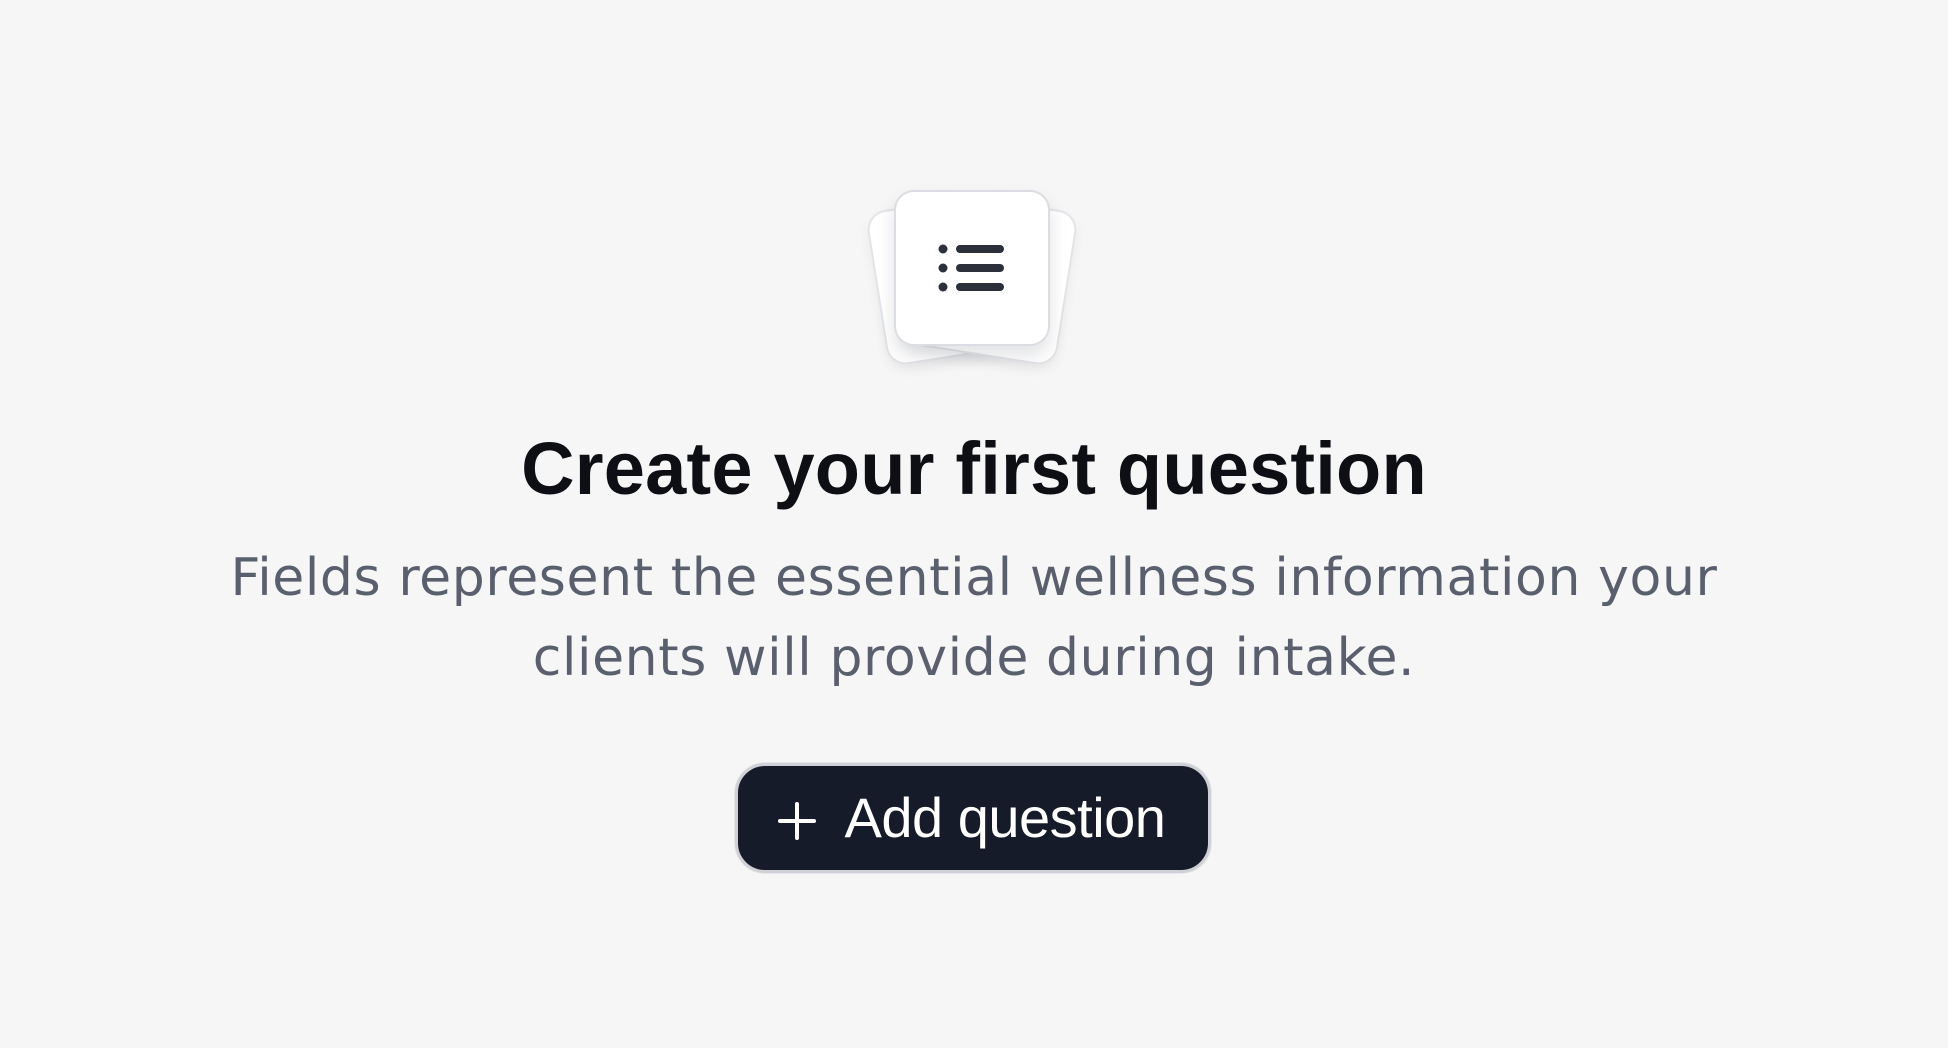 Image resolution: width=1948 pixels, height=1048 pixels. What do you see at coordinates (974, 468) in the screenshot?
I see `empty-state-title: Create your first question` at bounding box center [974, 468].